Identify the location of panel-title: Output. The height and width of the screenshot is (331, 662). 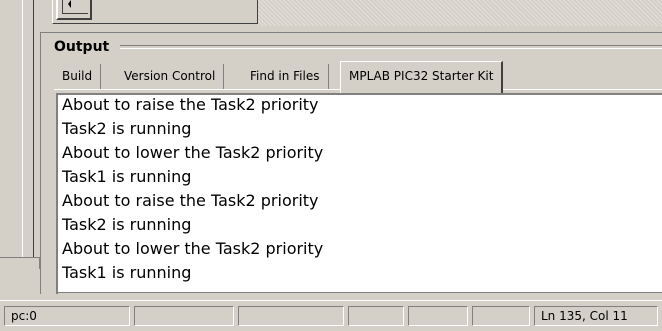
(82, 47).